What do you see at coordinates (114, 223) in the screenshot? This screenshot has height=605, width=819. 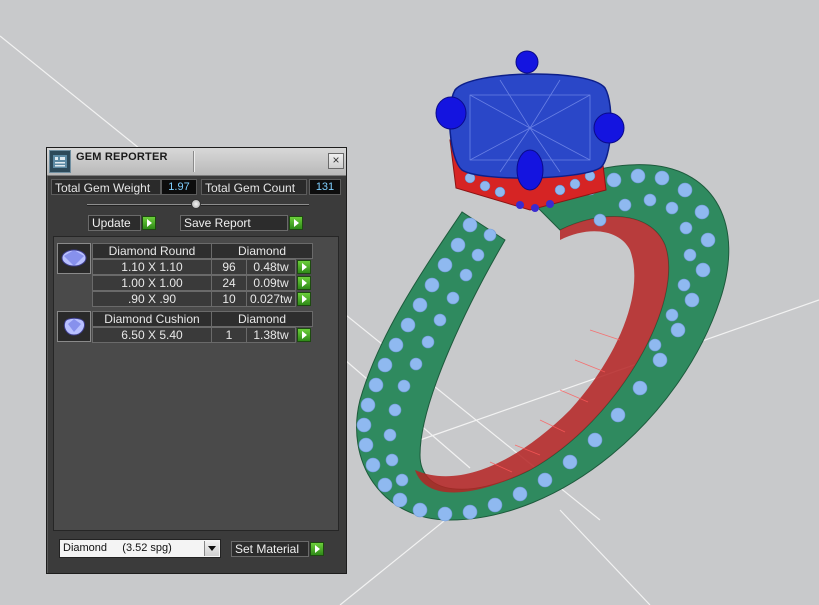 I see `update-button: Update` at bounding box center [114, 223].